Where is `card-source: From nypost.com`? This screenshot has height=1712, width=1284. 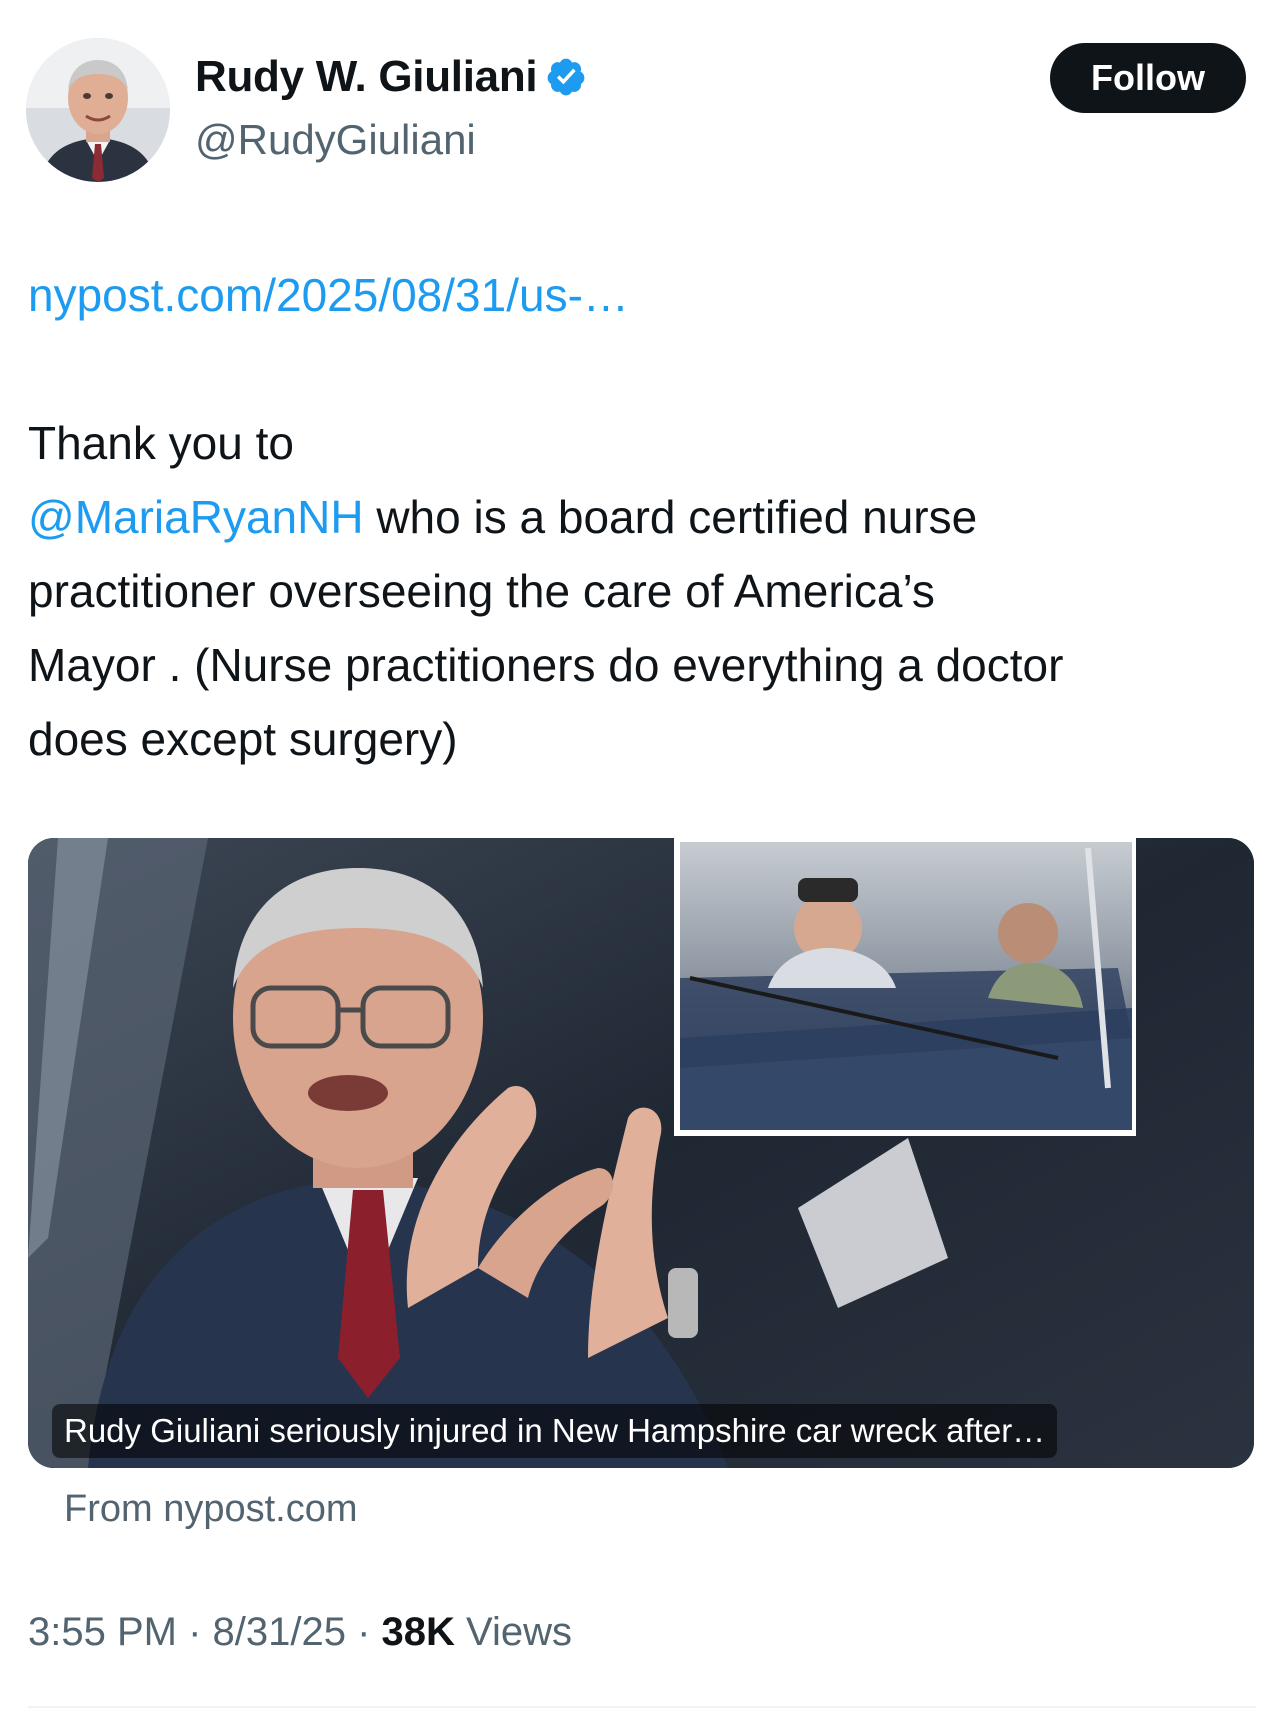
card-source: From nypost.com is located at coordinates (211, 1509).